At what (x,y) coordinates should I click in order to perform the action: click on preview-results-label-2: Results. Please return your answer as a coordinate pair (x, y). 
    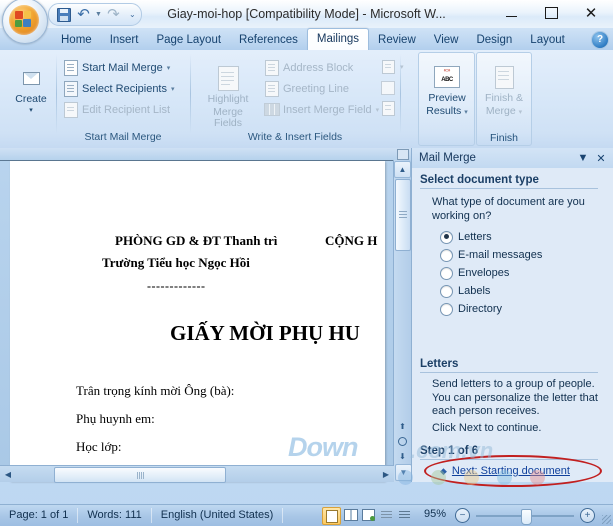
    Looking at the image, I should click on (444, 111).